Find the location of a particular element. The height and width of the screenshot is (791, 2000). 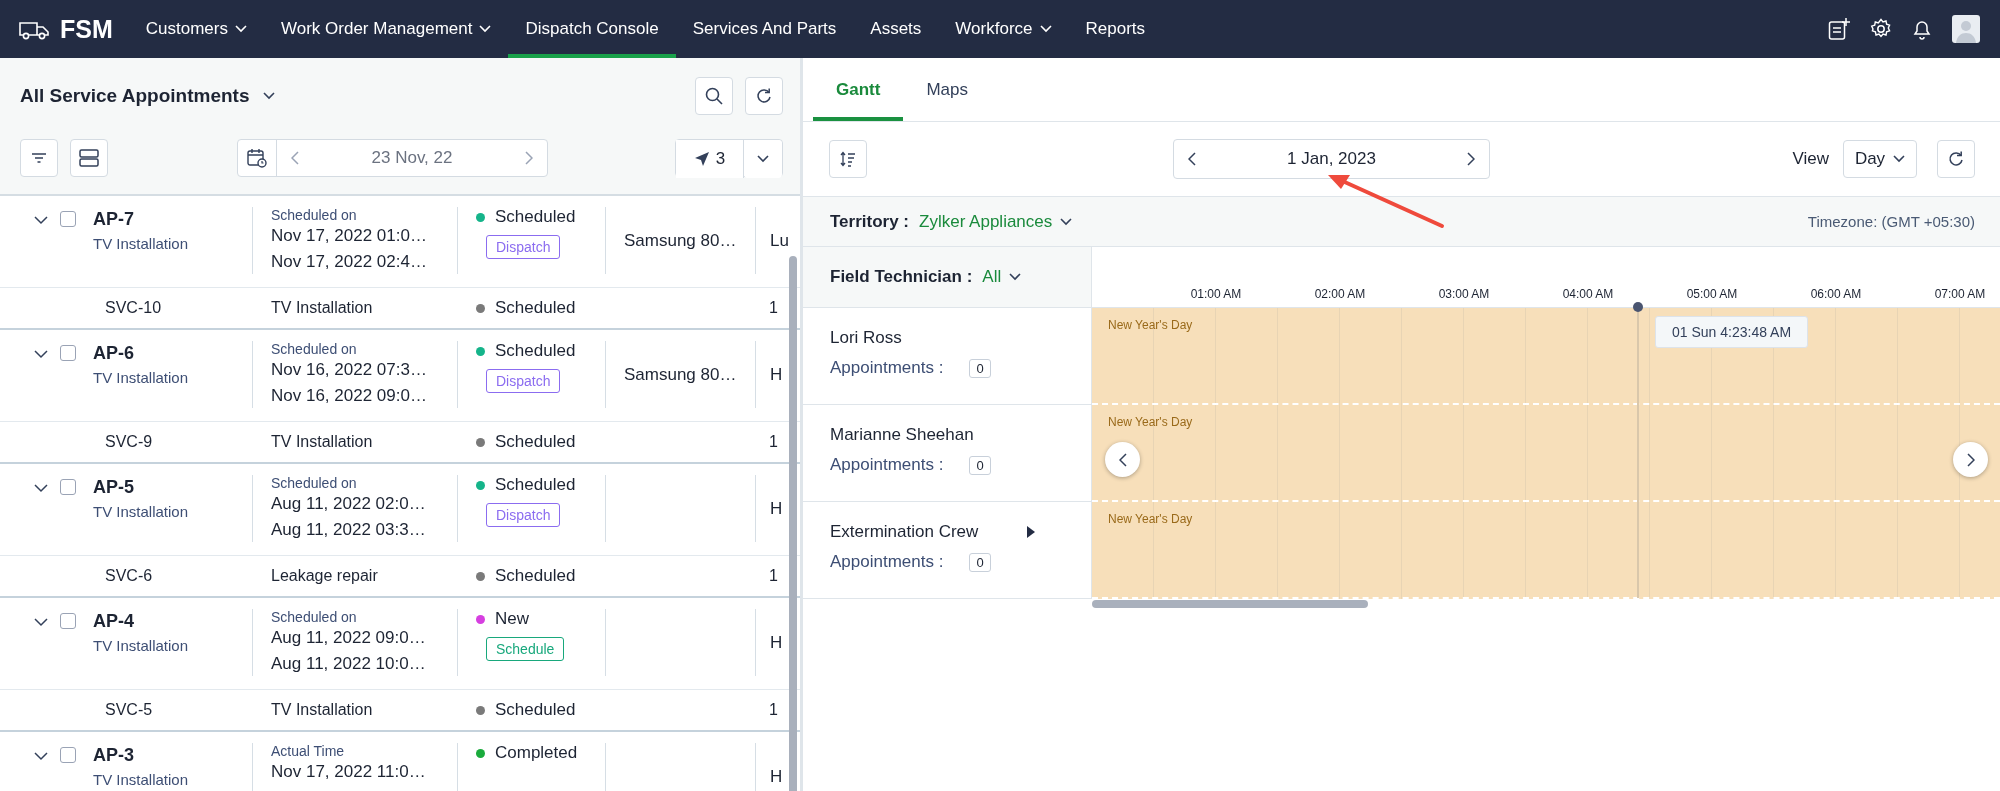

app-logo: FSM is located at coordinates (86, 29).